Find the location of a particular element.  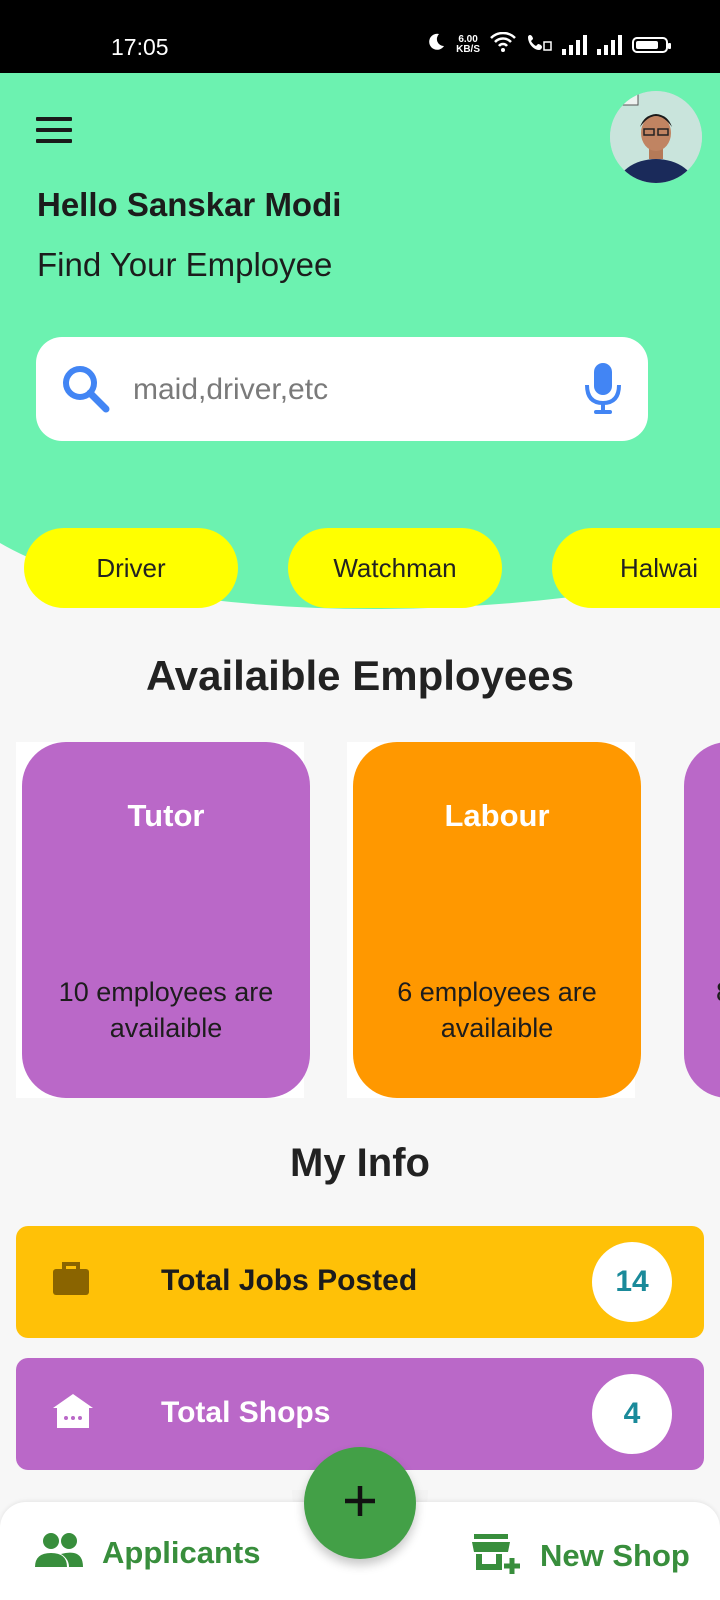

employee-card-tutor: Tutor 10 employees are availaible is located at coordinates (166, 920).